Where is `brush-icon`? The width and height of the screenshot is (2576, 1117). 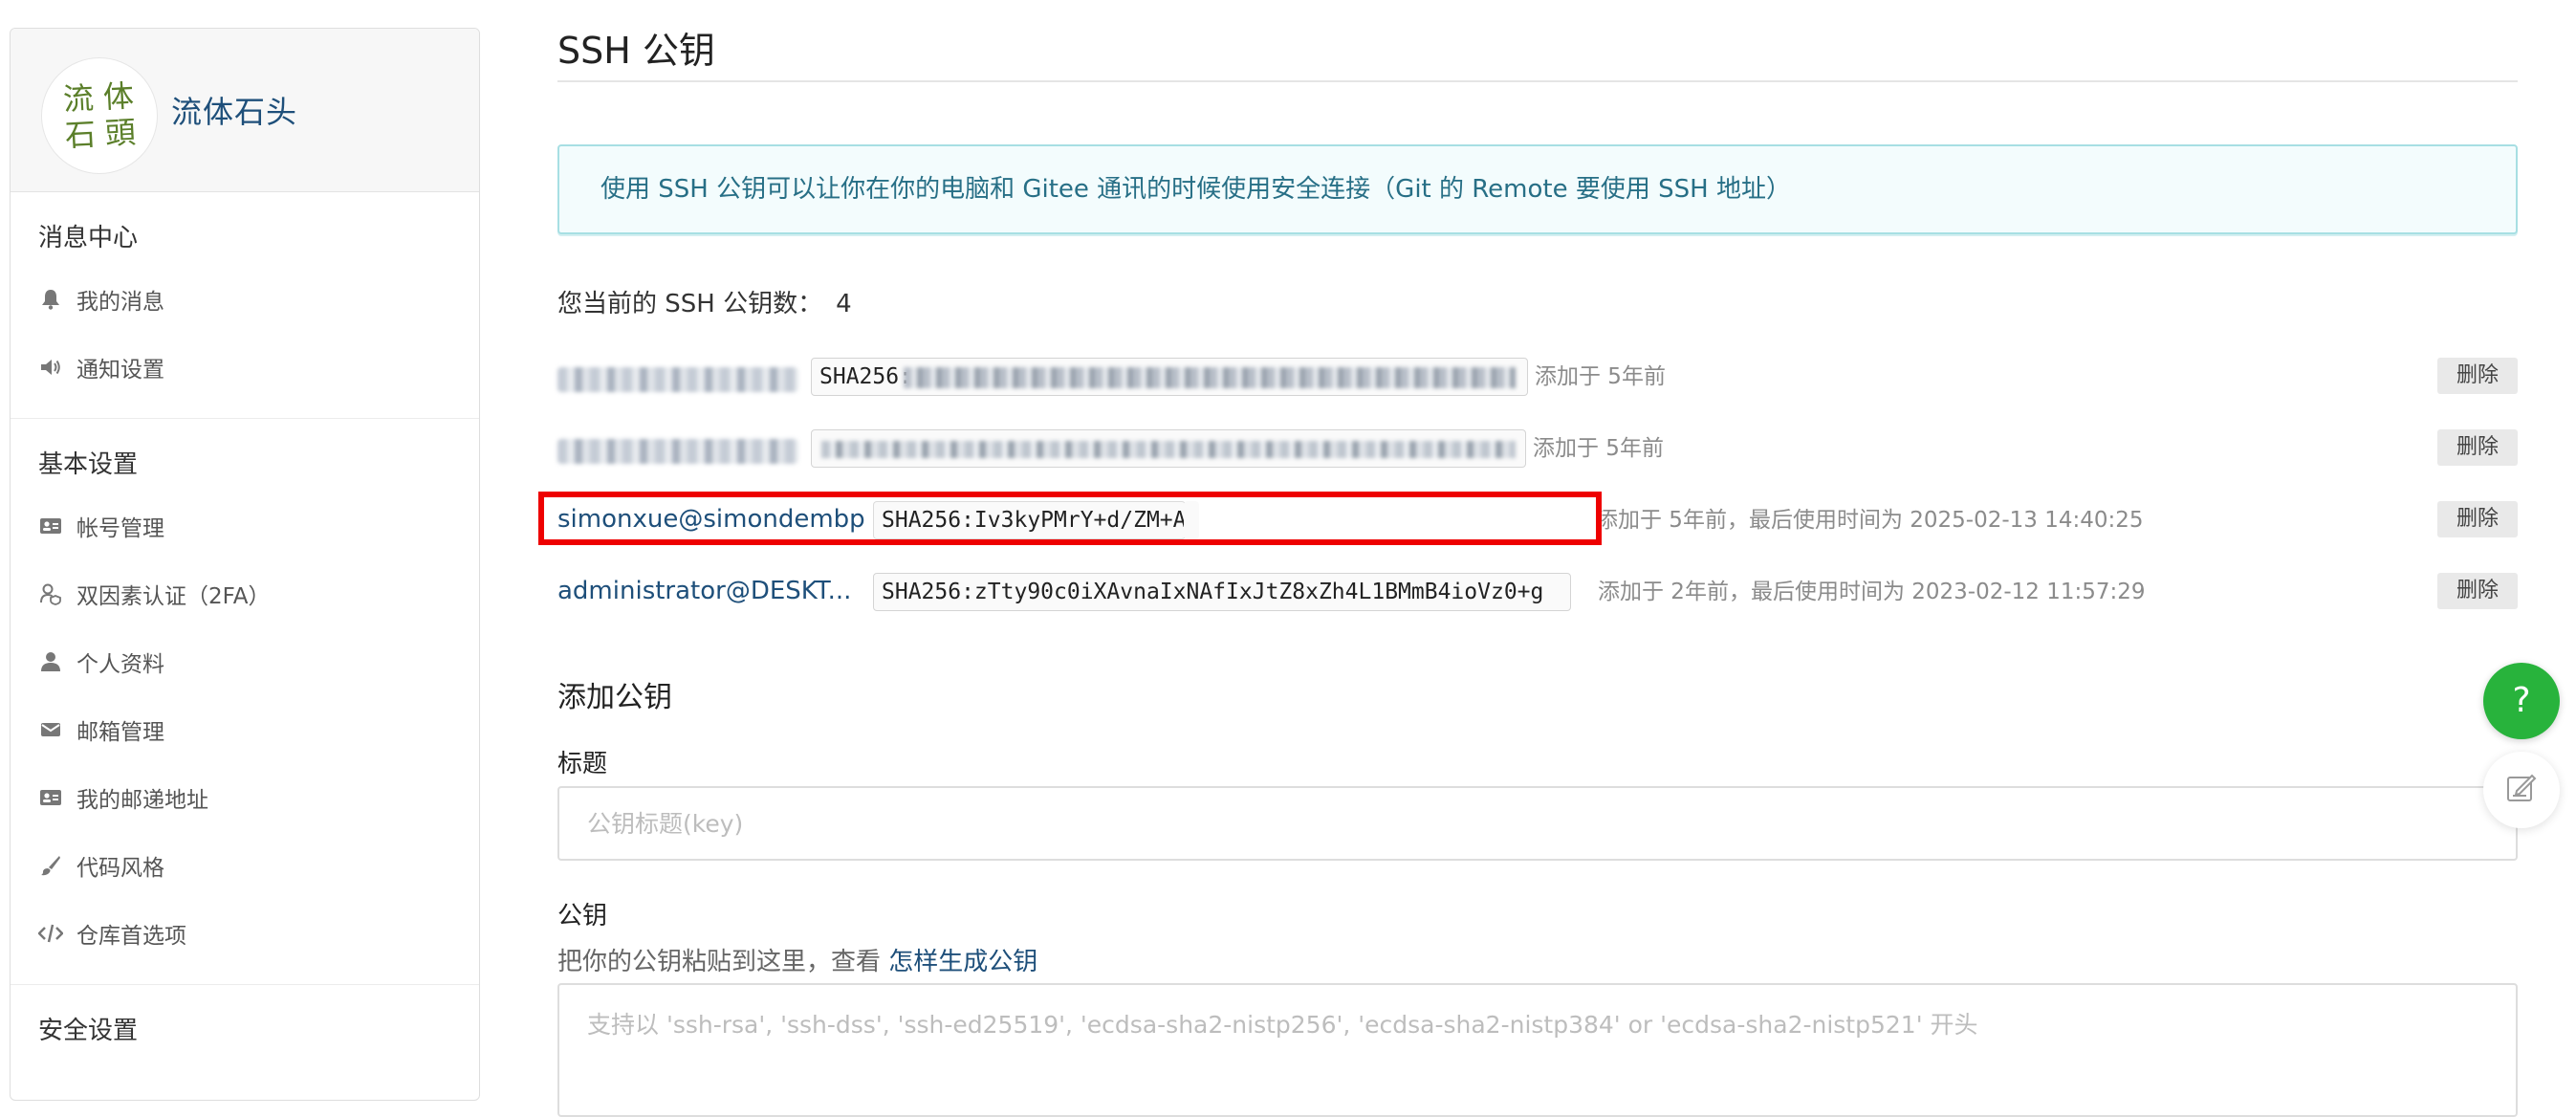 brush-icon is located at coordinates (50, 865).